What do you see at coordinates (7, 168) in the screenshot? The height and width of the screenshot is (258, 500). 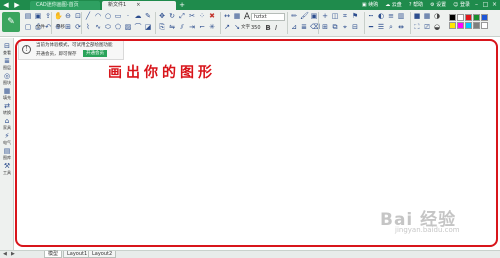 I see `leftbar-item-tools: ⚒ 工具` at bounding box center [7, 168].